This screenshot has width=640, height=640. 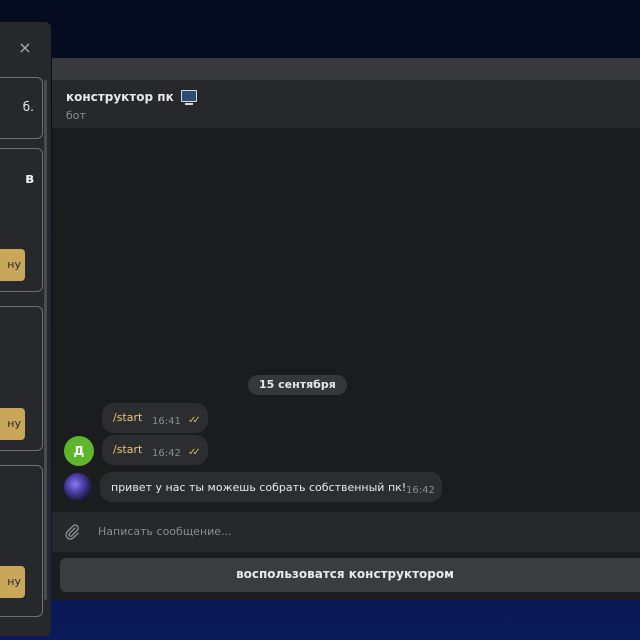 What do you see at coordinates (120, 97) in the screenshot?
I see `chat-title-text: конструктор пк` at bounding box center [120, 97].